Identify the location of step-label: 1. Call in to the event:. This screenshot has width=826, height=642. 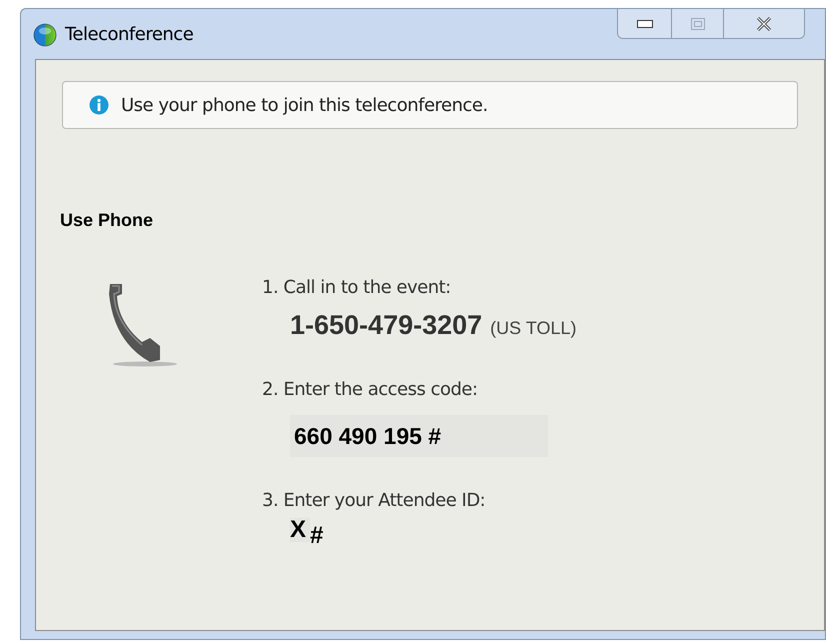
(357, 288).